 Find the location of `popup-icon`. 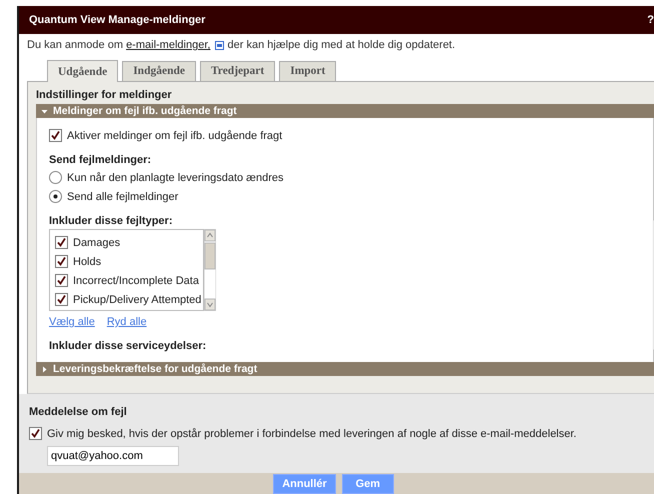

popup-icon is located at coordinates (219, 45).